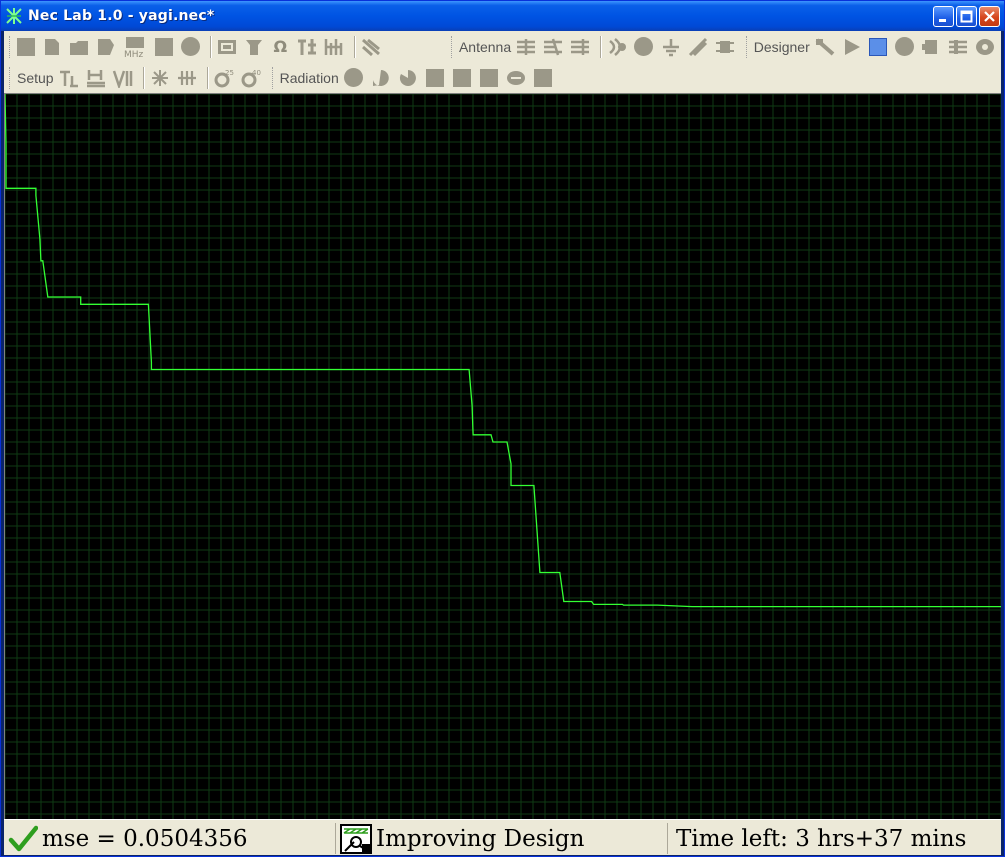  Describe the element at coordinates (69, 78) in the screenshot. I see `setup-tl-icon` at that location.